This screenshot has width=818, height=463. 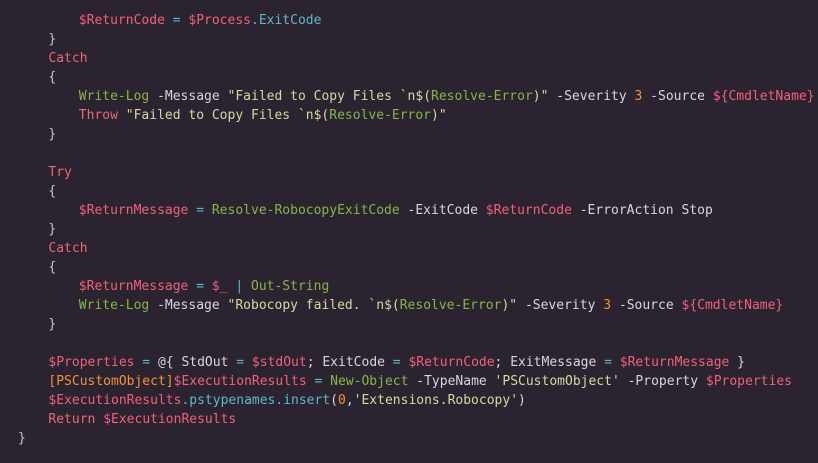 I want to click on code-token: @{ StdOut, so click(x=197, y=362).